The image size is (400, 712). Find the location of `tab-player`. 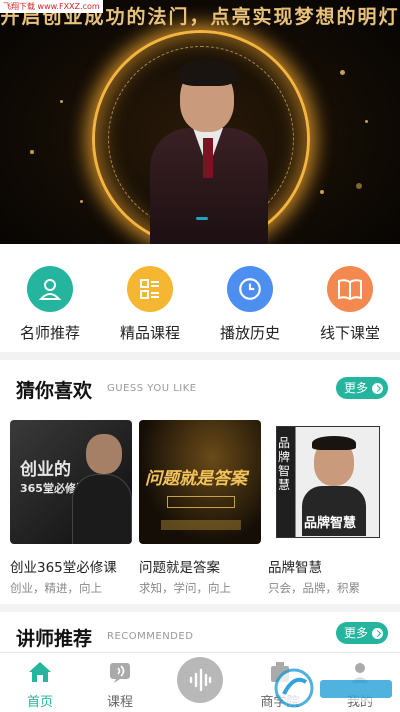

tab-player is located at coordinates (200, 682).